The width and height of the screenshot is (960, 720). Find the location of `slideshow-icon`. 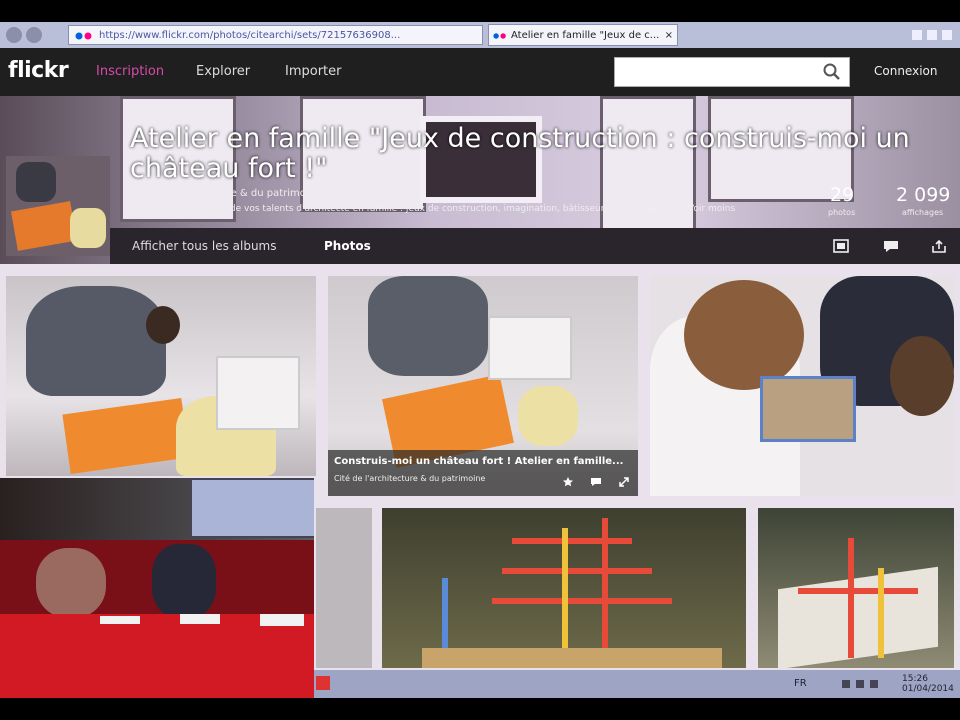

slideshow-icon is located at coordinates (841, 246).